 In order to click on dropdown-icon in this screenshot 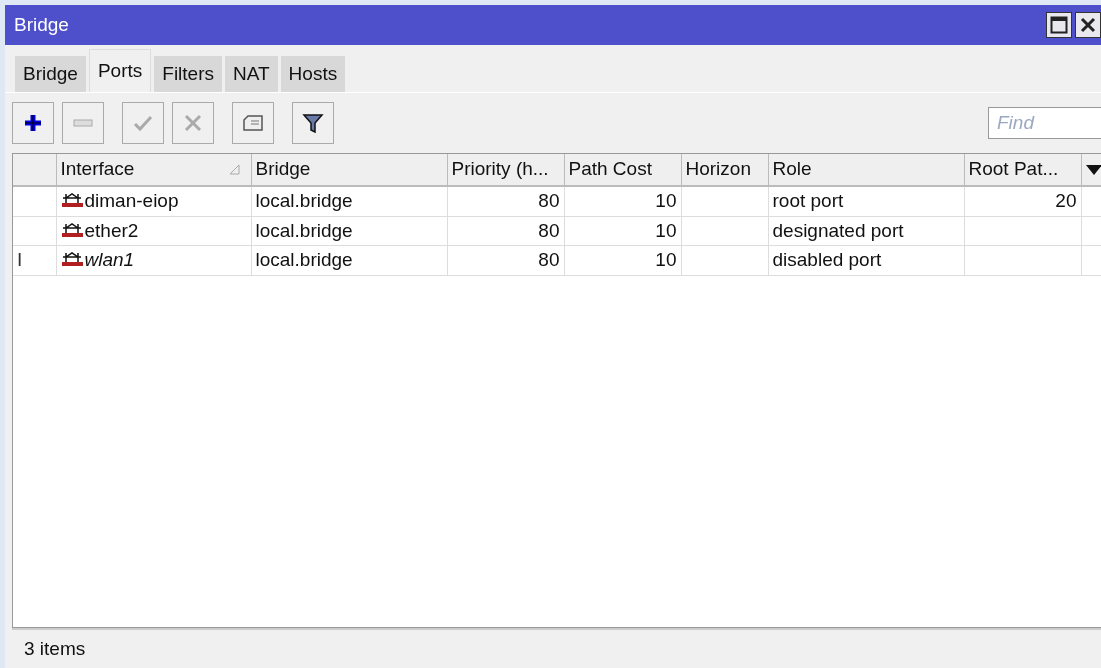, I will do `click(1093, 170)`.